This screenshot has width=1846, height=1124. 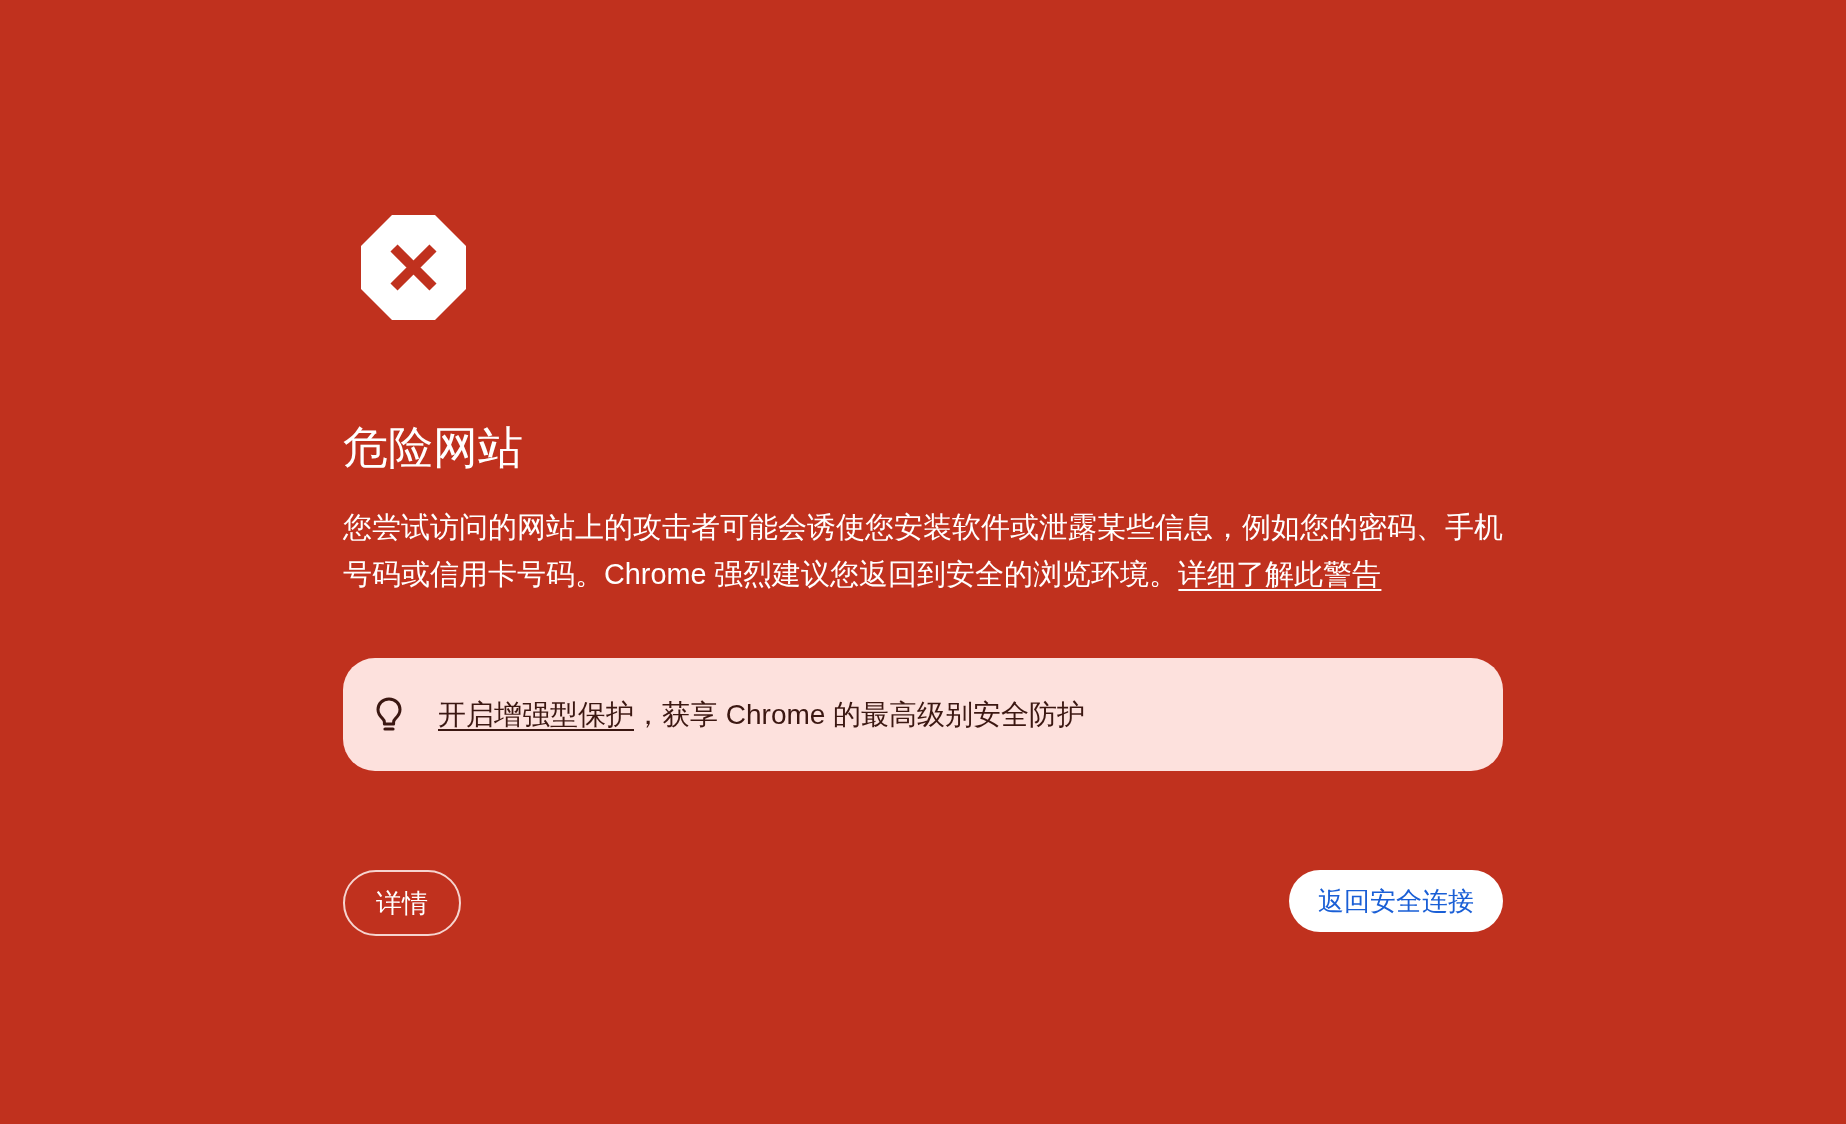 What do you see at coordinates (402, 903) in the screenshot?
I see `details-button: 详情` at bounding box center [402, 903].